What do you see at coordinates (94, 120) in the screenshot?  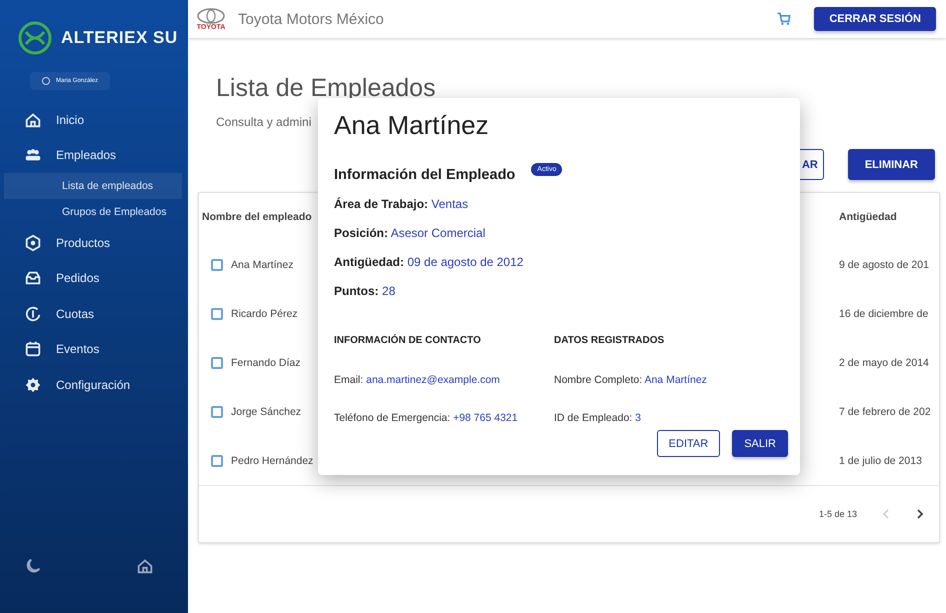 I see `nav-item: Inicio` at bounding box center [94, 120].